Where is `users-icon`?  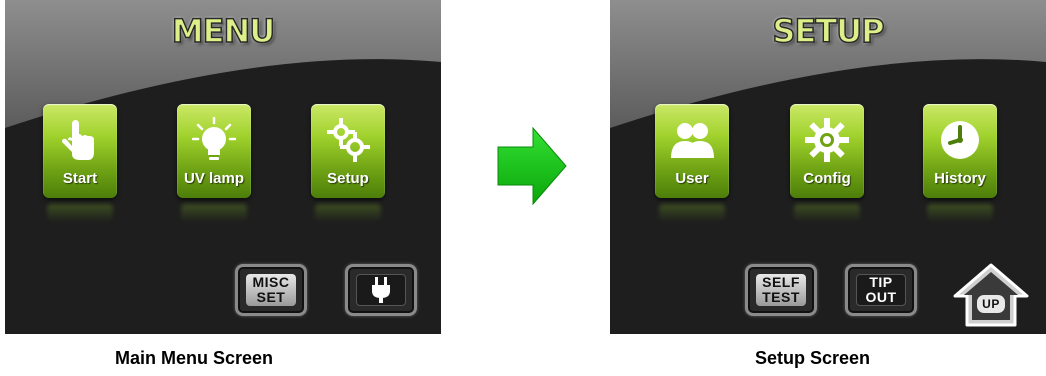
users-icon is located at coordinates (692, 140).